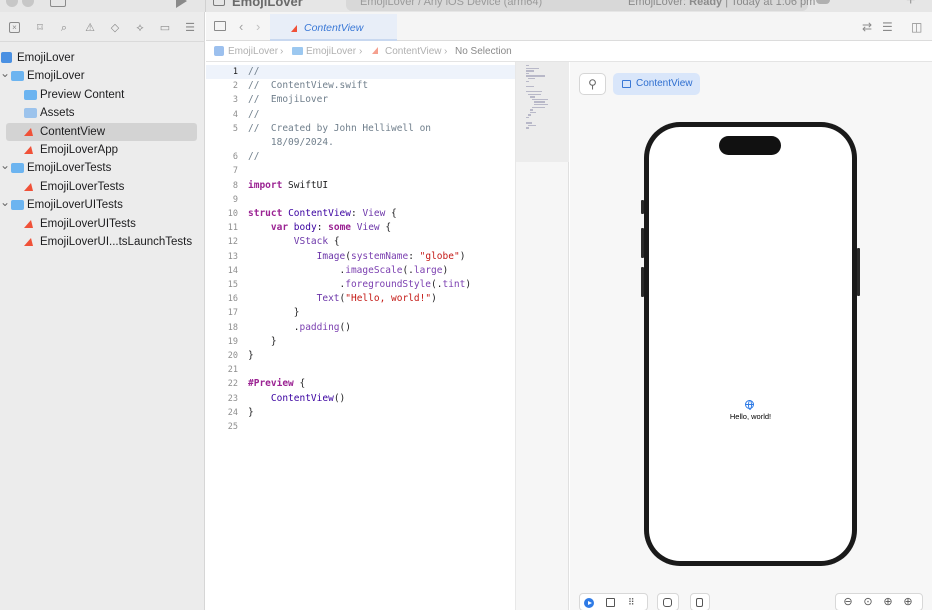  What do you see at coordinates (102, 166) in the screenshot?
I see `navigator-item: ⌄ EmojiLoverTests` at bounding box center [102, 166].